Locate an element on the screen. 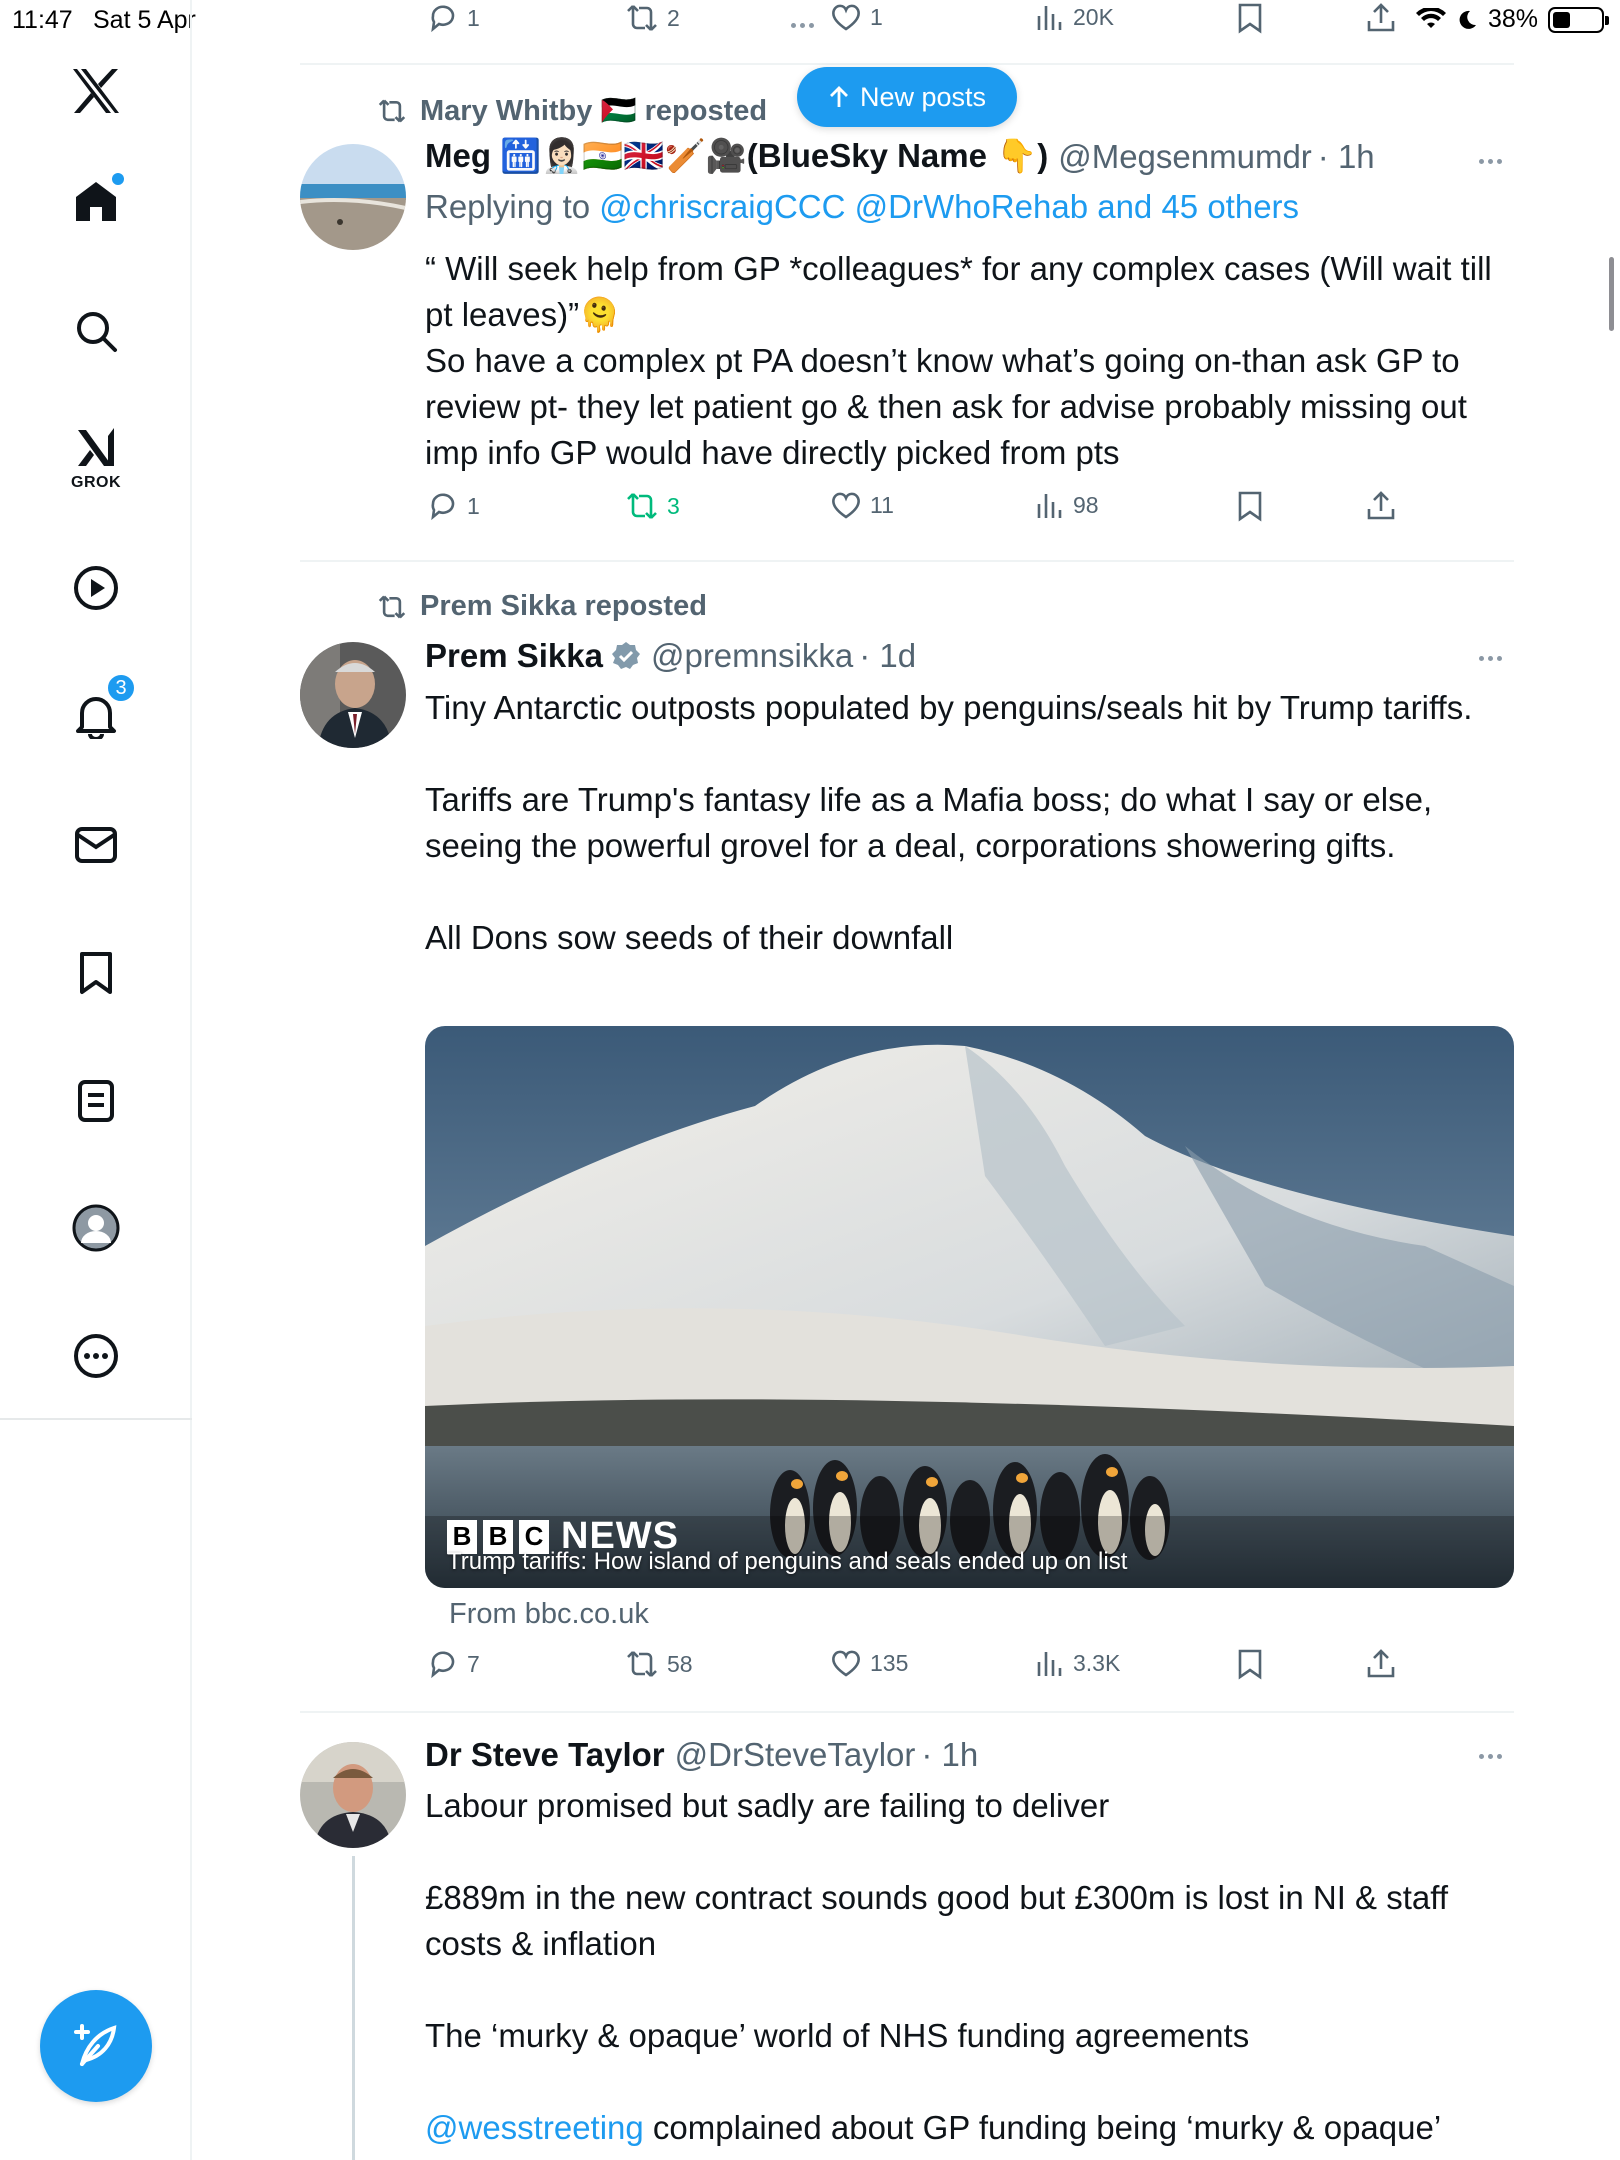 Image resolution: width=1620 pixels, height=2160 pixels. author-name: Meg 🛗👩🏻‍⚕️🇮🇳🇬🇧🏏🎥(BlueSky Name 👇) is located at coordinates (736, 156).